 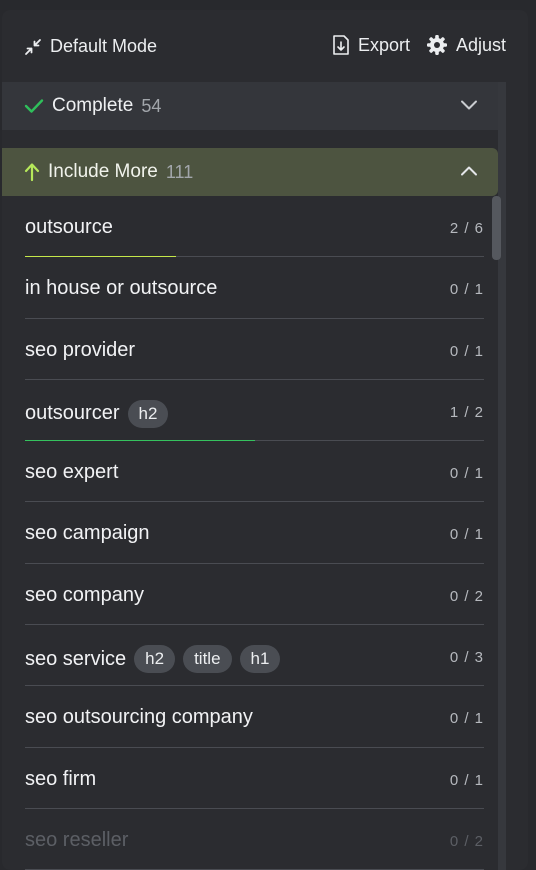 I want to click on term-cell: seo firm, so click(x=60, y=779).